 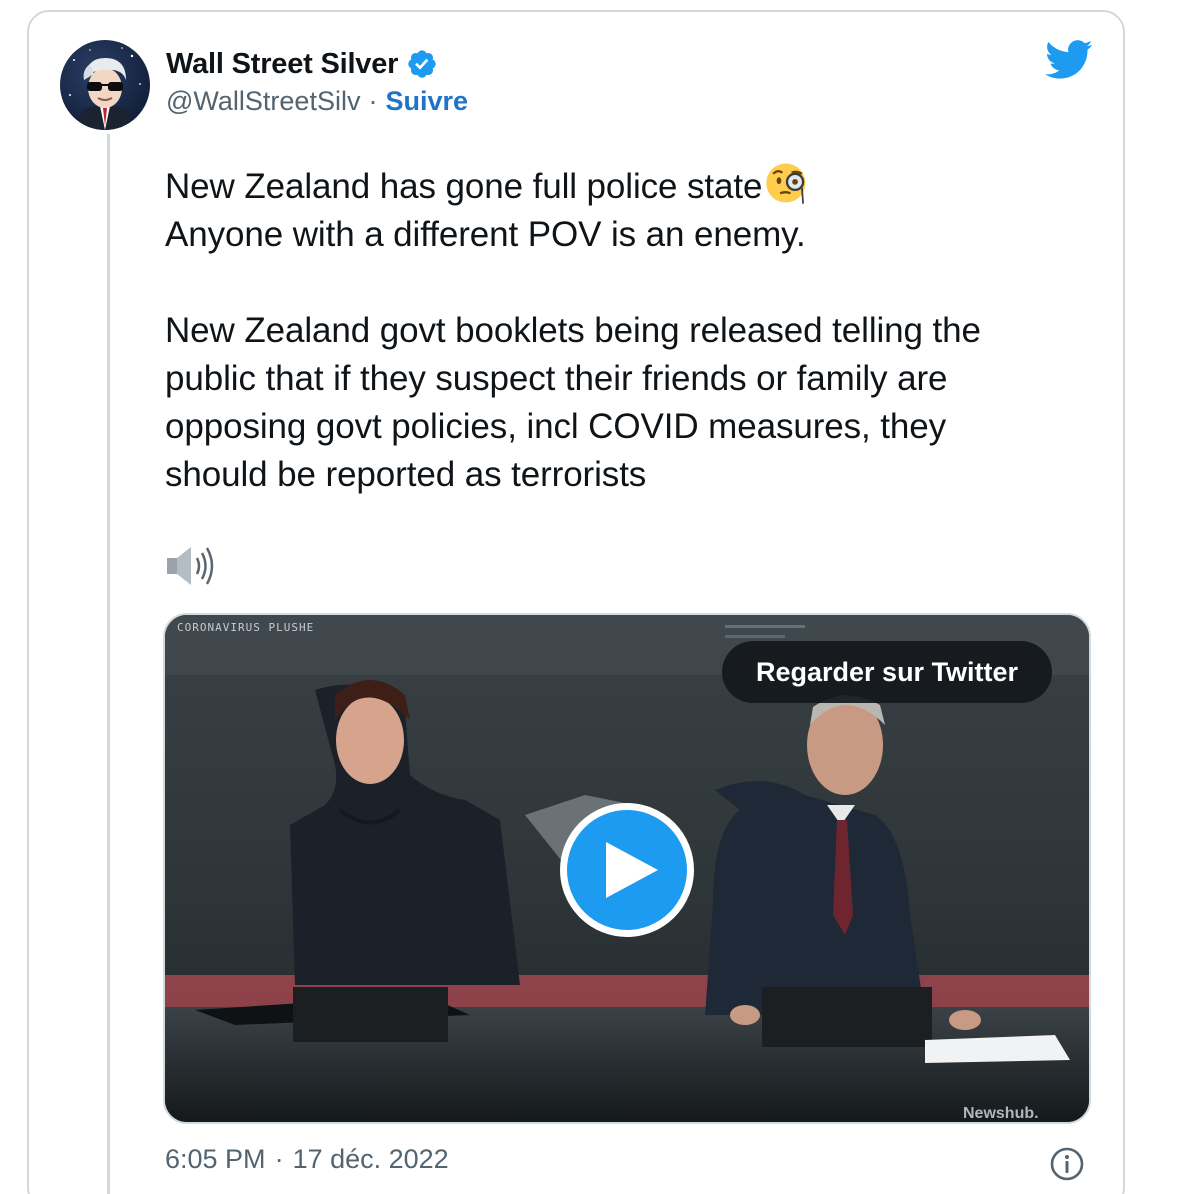 I want to click on face-with-monocle-icon, so click(x=786, y=183).